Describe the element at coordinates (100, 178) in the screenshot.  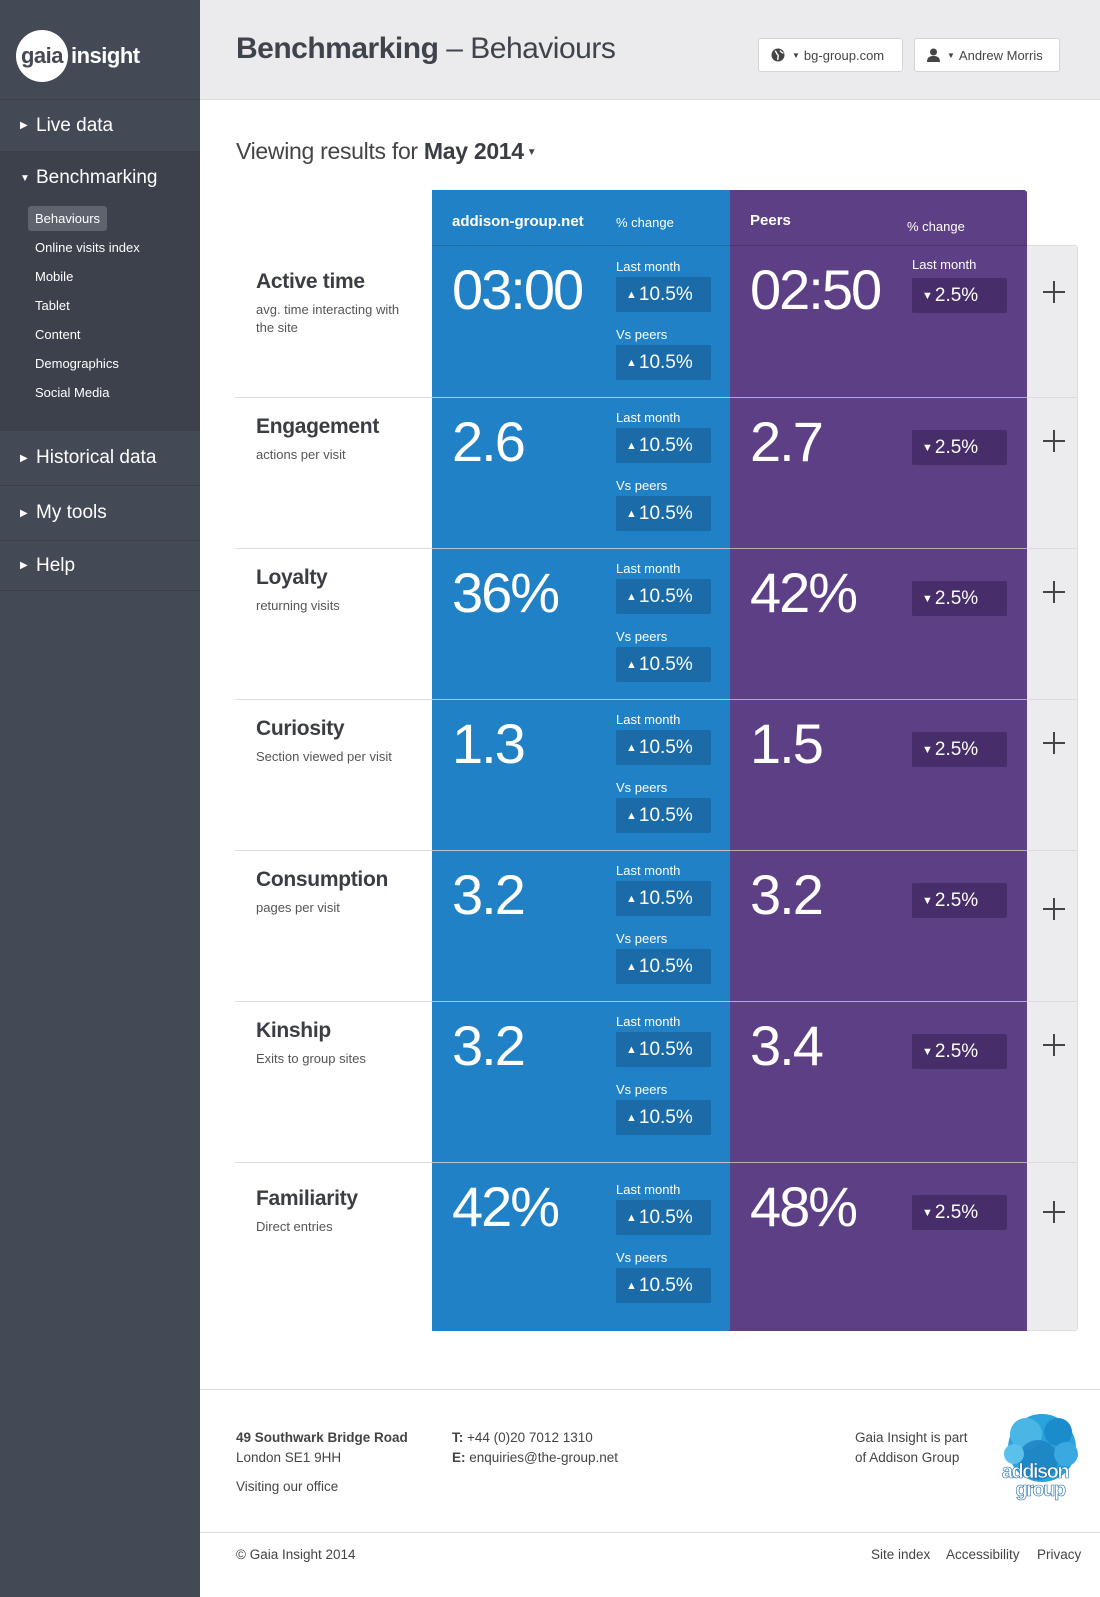
I see `nav-item-benchmarking: ▼ Benchmarking` at that location.